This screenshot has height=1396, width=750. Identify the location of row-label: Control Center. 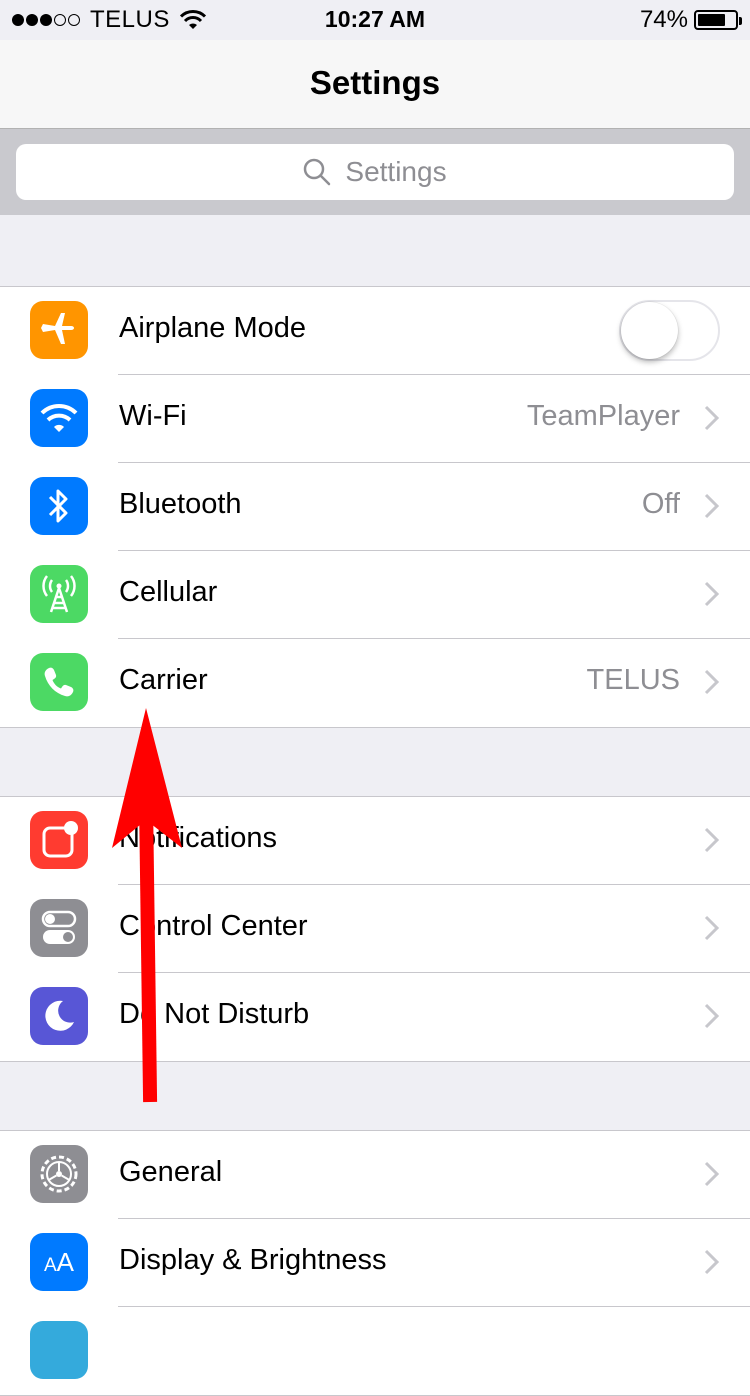
(213, 926).